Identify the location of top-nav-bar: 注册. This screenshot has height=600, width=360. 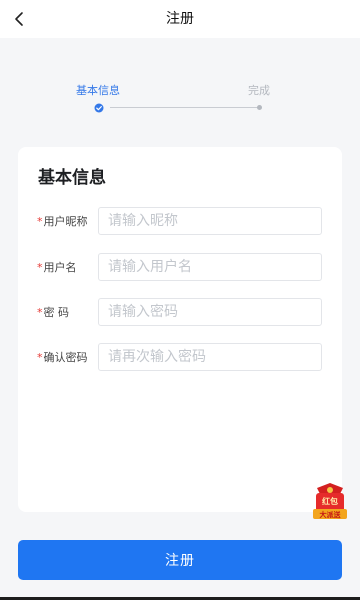
(180, 19).